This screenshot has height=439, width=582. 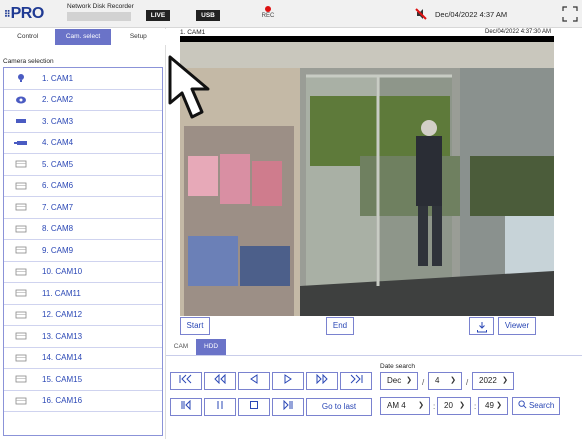 I want to click on camera-list-item: 4. CAM4, so click(x=83, y=143).